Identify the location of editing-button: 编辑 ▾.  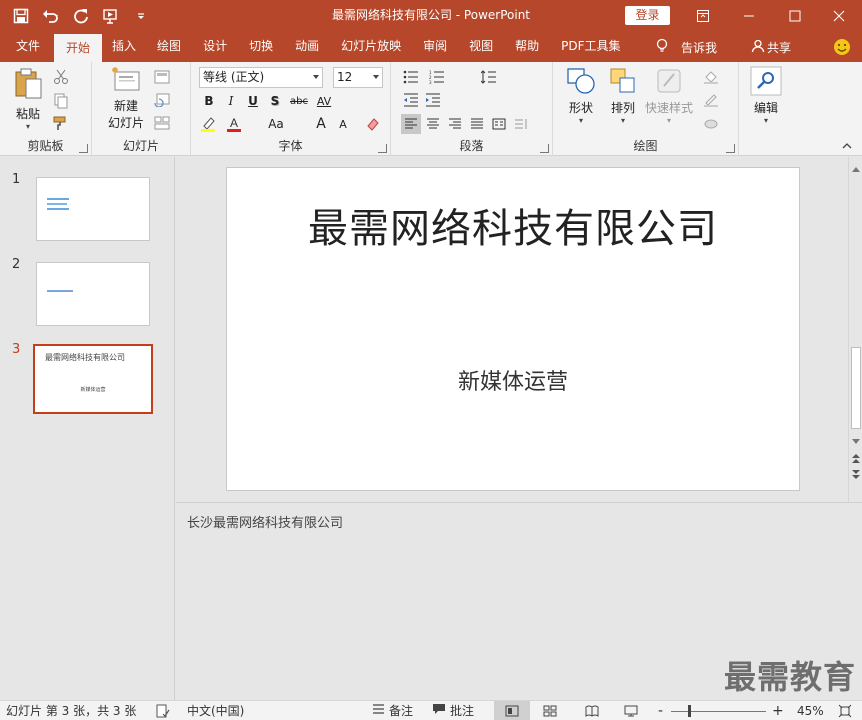
(766, 95).